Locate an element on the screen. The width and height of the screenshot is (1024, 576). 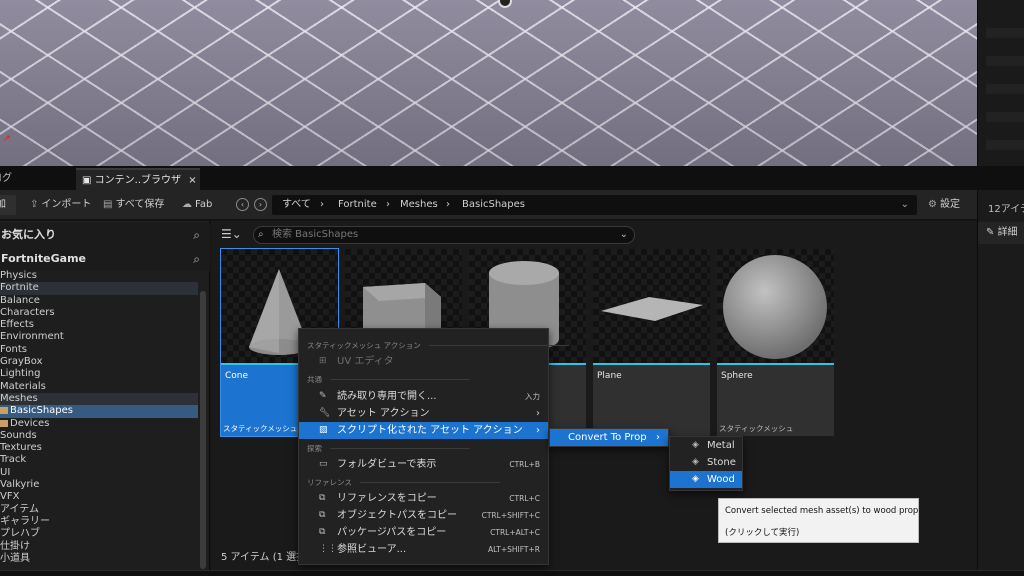
tree-item-label: Fortnite is located at coordinates (19, 288).